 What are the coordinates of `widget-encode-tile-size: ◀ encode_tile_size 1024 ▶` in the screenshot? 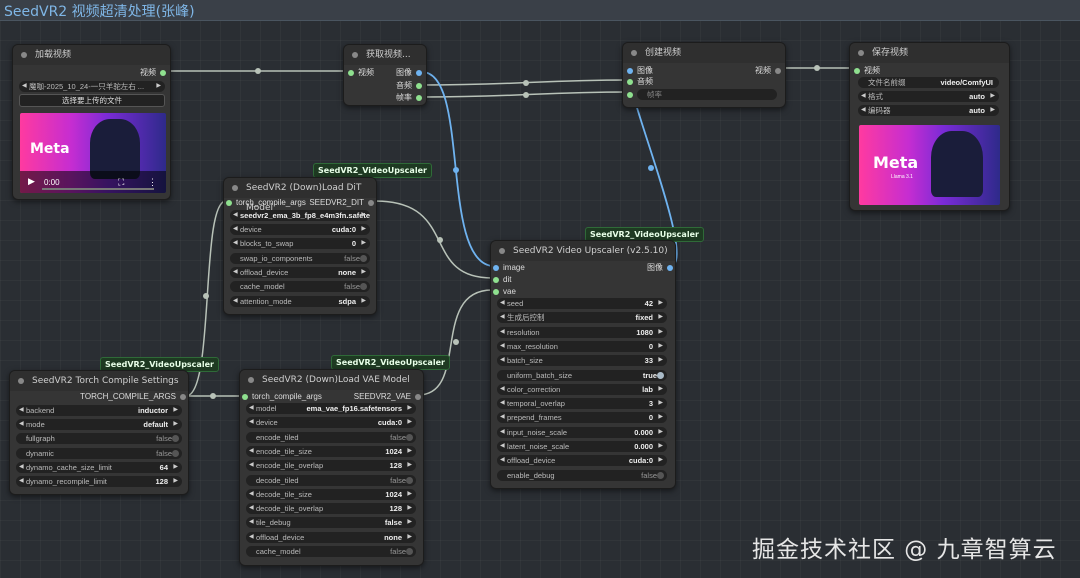 It's located at (331, 451).